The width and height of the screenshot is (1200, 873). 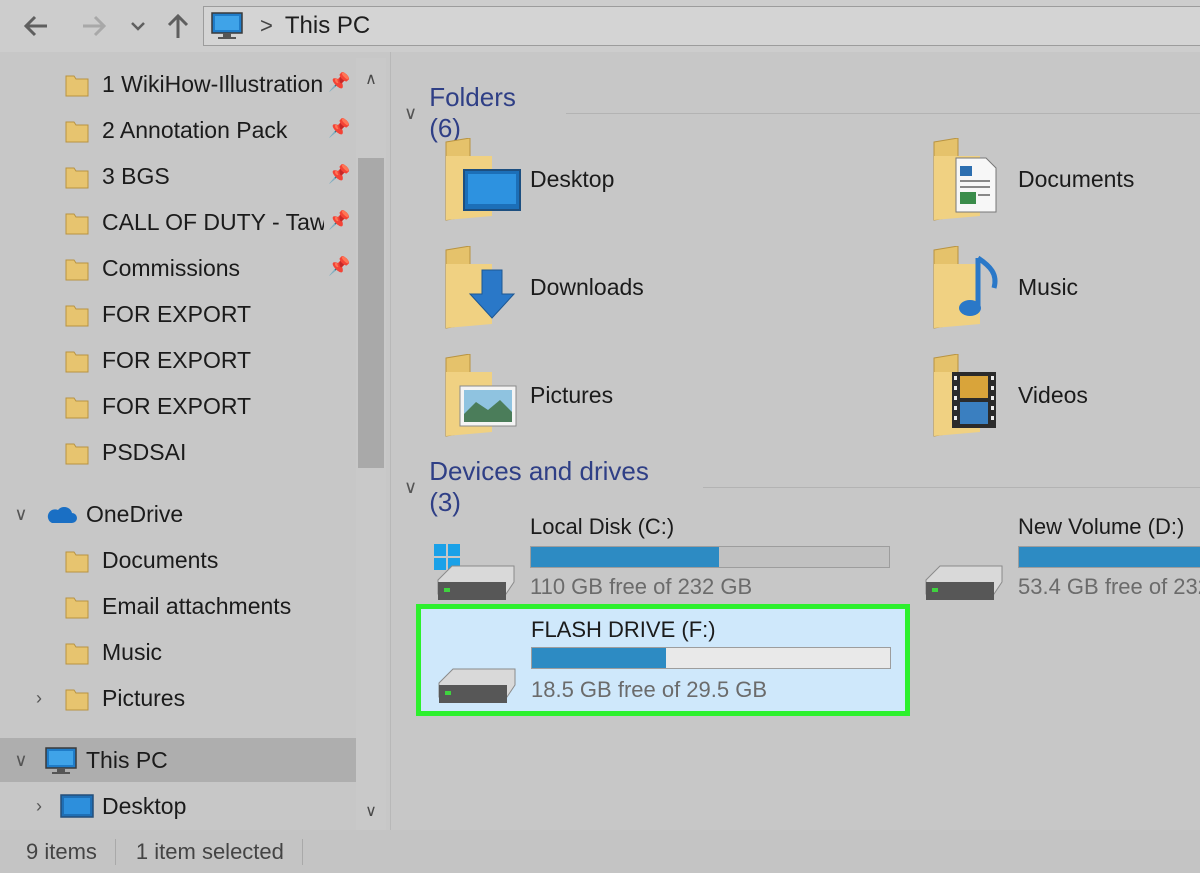 What do you see at coordinates (77, 806) in the screenshot?
I see `desktop-icon` at bounding box center [77, 806].